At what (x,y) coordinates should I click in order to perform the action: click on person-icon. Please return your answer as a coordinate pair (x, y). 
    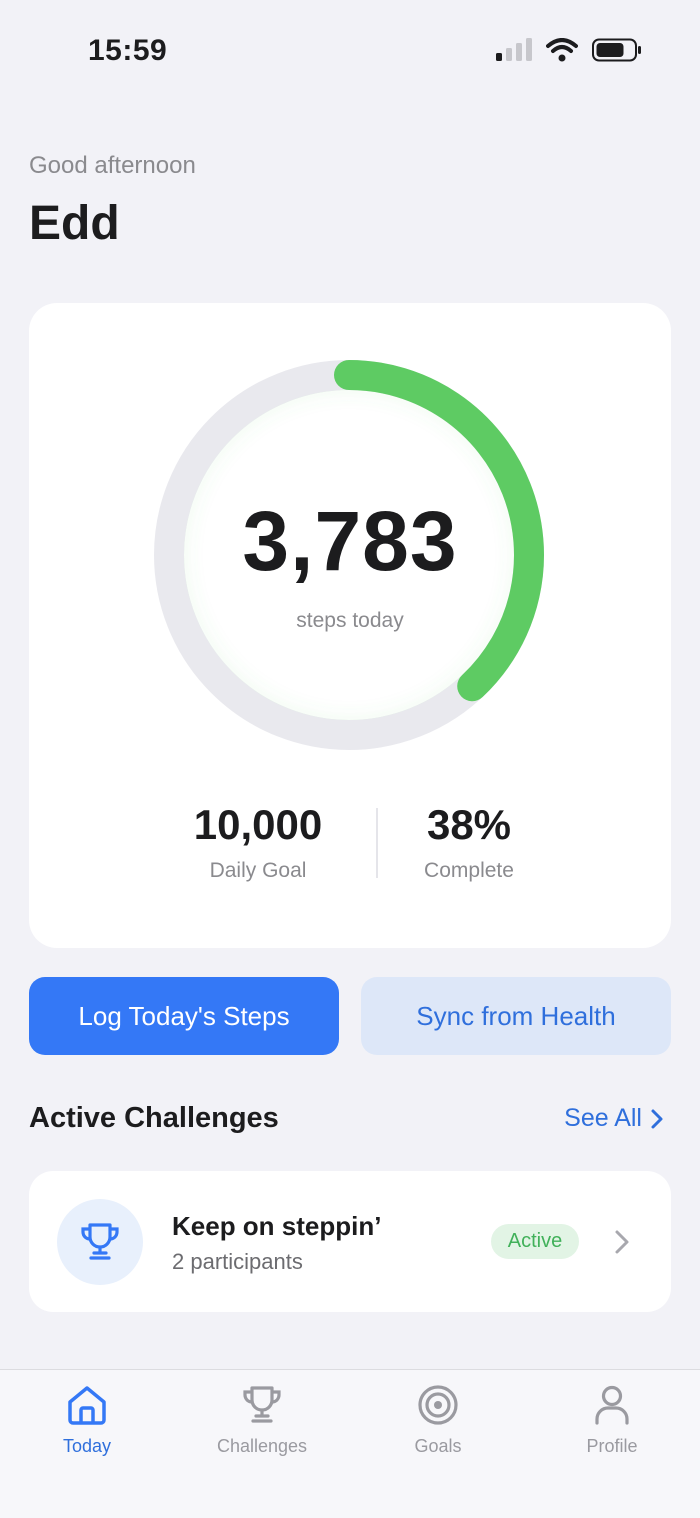
    Looking at the image, I should click on (612, 1405).